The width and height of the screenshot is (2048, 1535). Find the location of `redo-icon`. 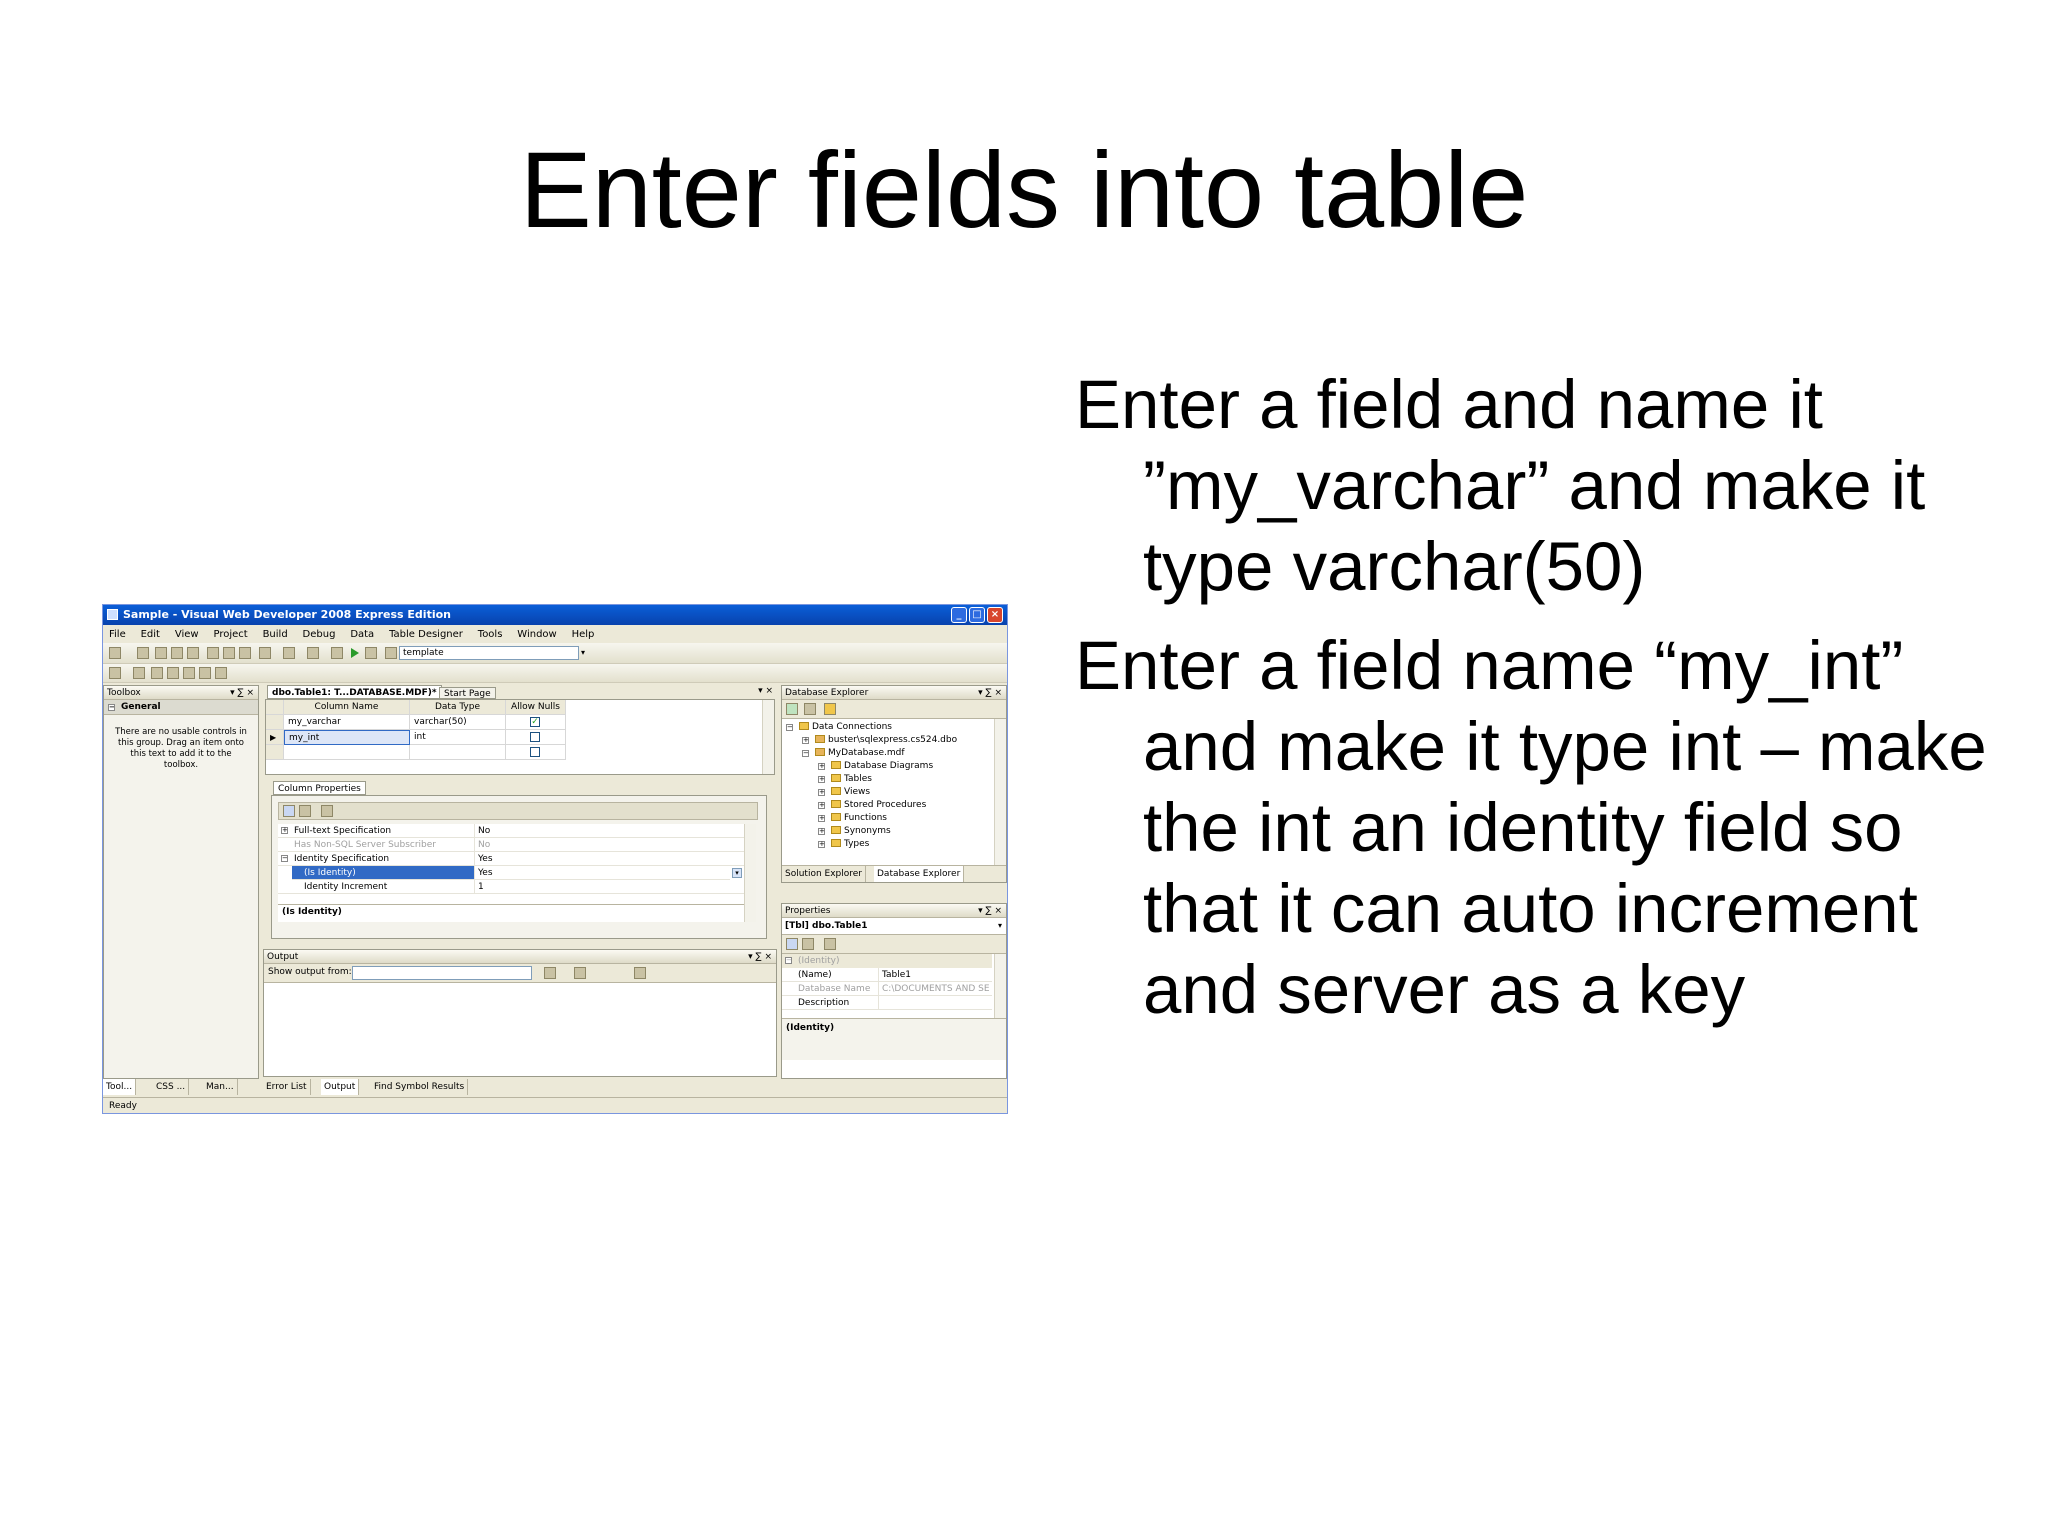

redo-icon is located at coordinates (289, 653).